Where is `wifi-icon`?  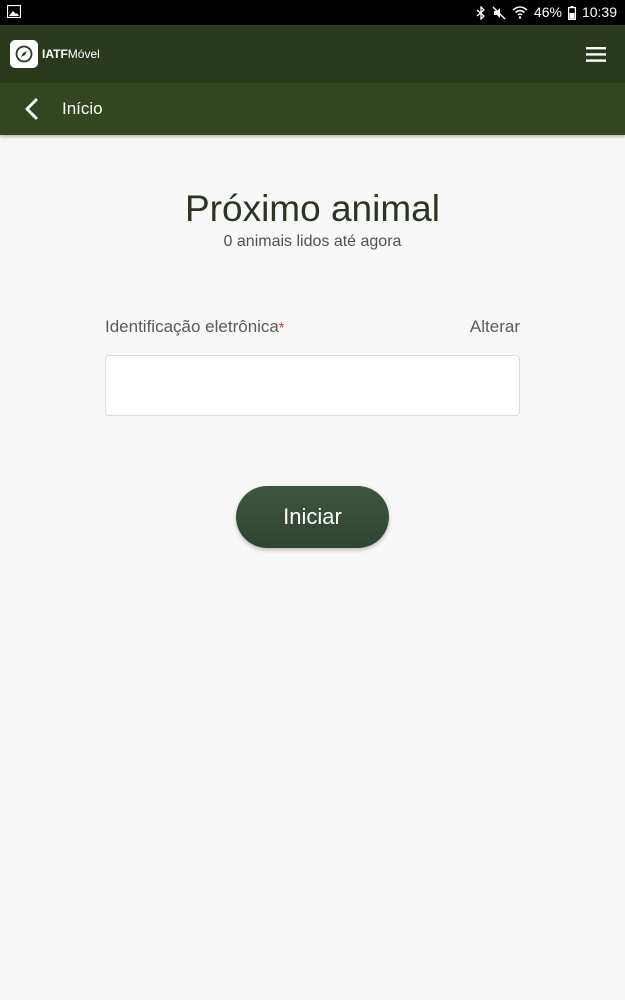
wifi-icon is located at coordinates (520, 12).